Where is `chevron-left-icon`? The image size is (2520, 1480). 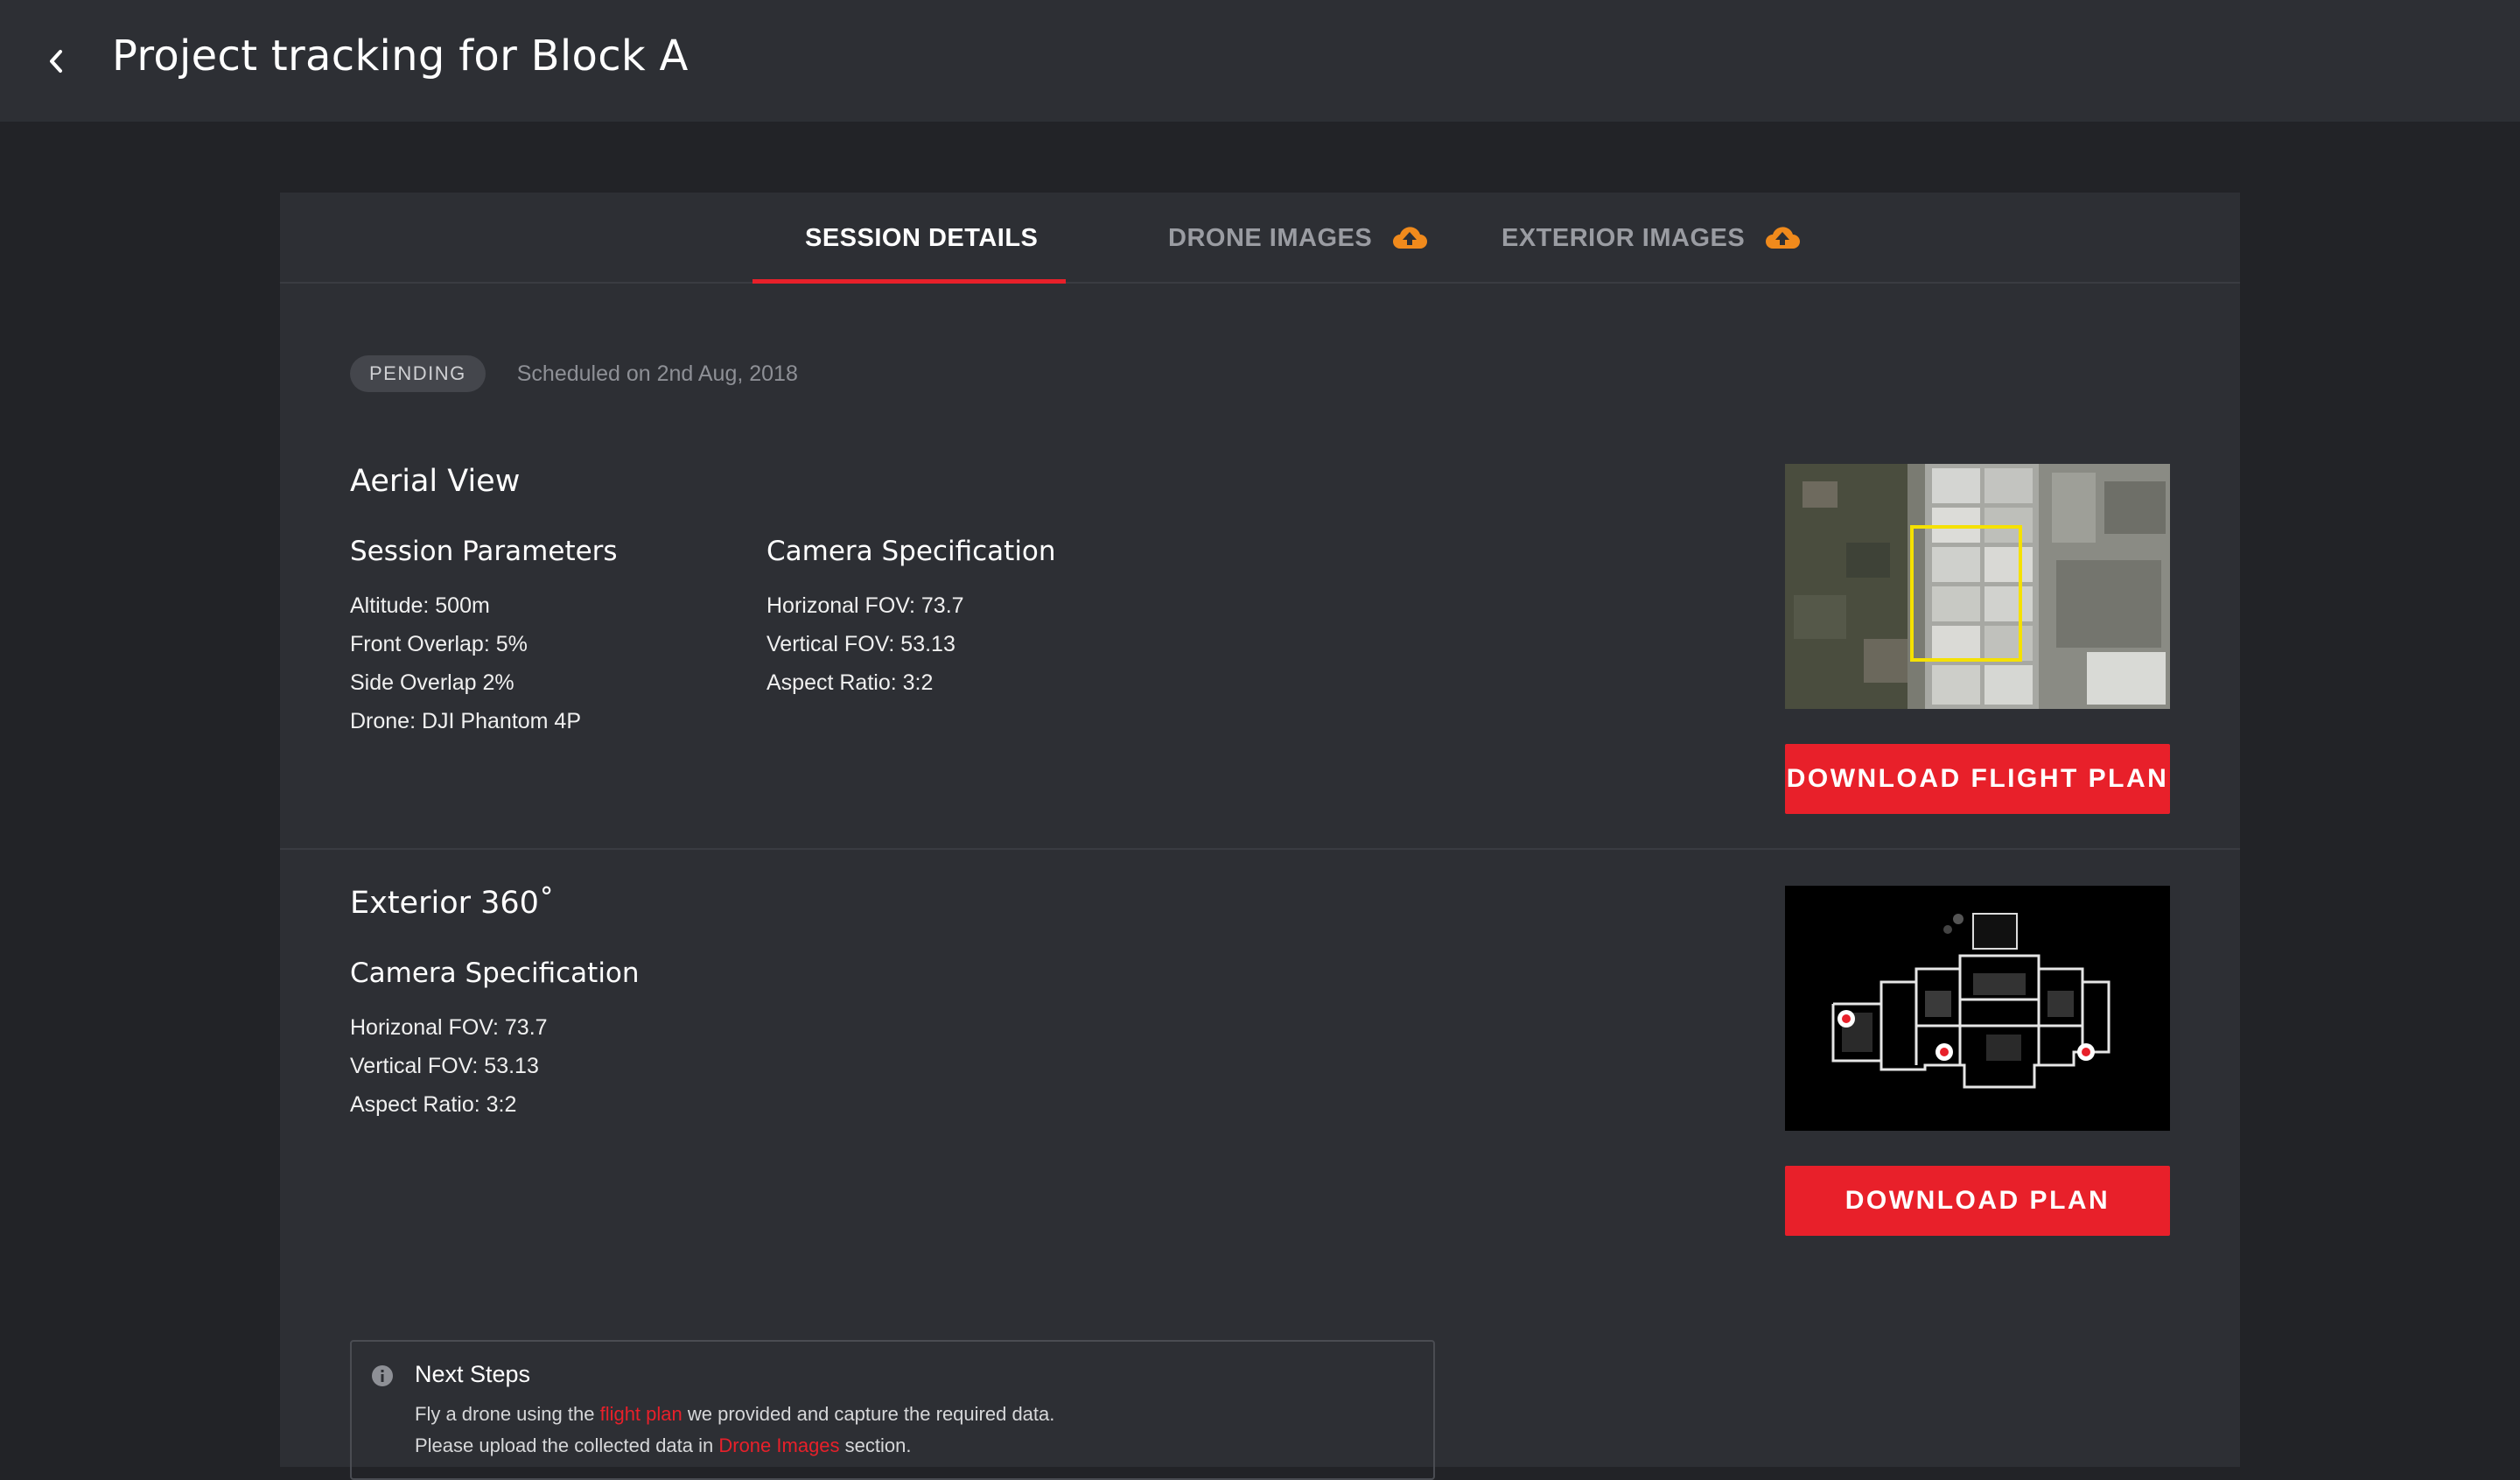
chevron-left-icon is located at coordinates (56, 61).